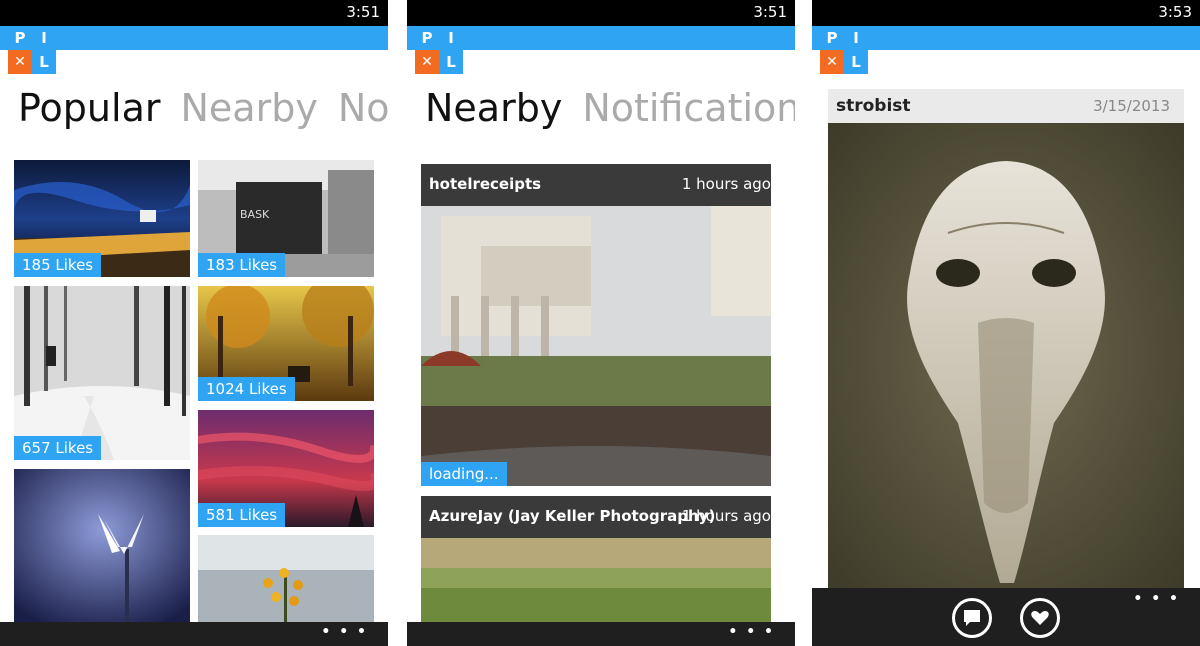 This screenshot has height=646, width=1200. What do you see at coordinates (596, 580) in the screenshot?
I see `post-photo-field` at bounding box center [596, 580].